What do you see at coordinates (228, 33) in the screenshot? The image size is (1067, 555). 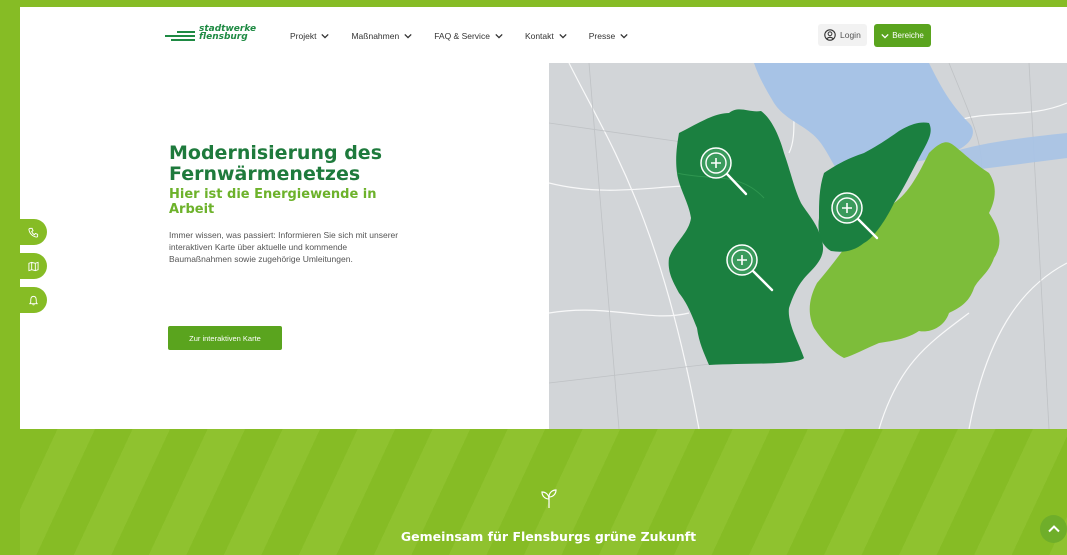 I see `logo-text: stadtwerke flensburg` at bounding box center [228, 33].